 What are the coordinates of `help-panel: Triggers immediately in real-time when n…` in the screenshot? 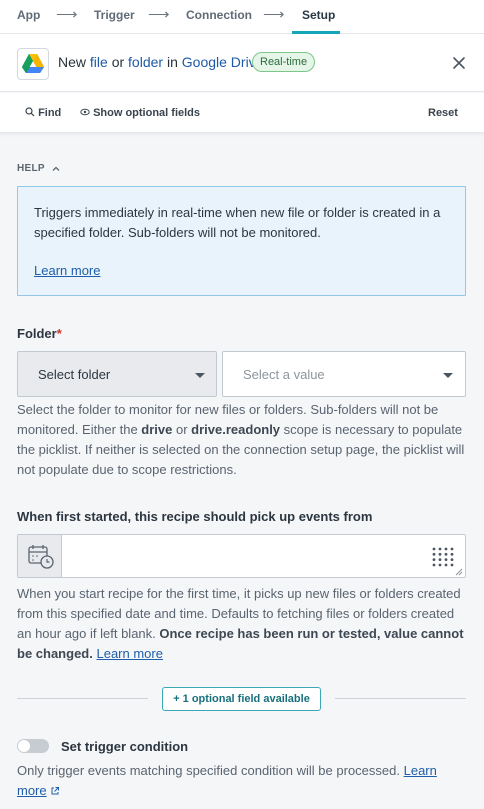 It's located at (241, 241).